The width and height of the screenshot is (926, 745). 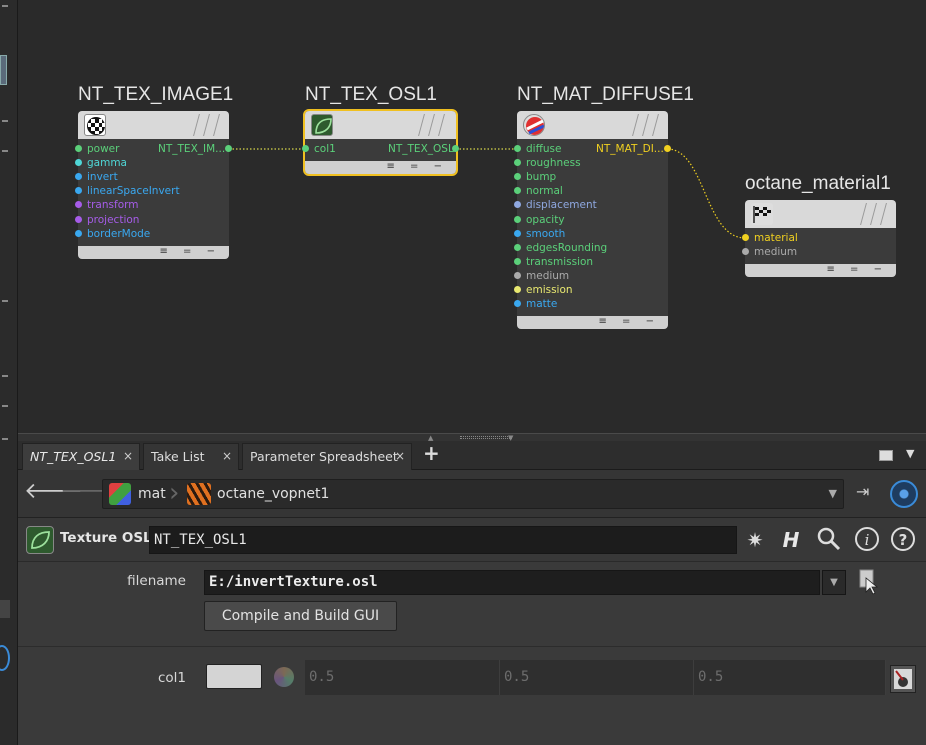 I want to click on network-path: mat › octane_vopnet1 ▼, so click(x=473, y=493).